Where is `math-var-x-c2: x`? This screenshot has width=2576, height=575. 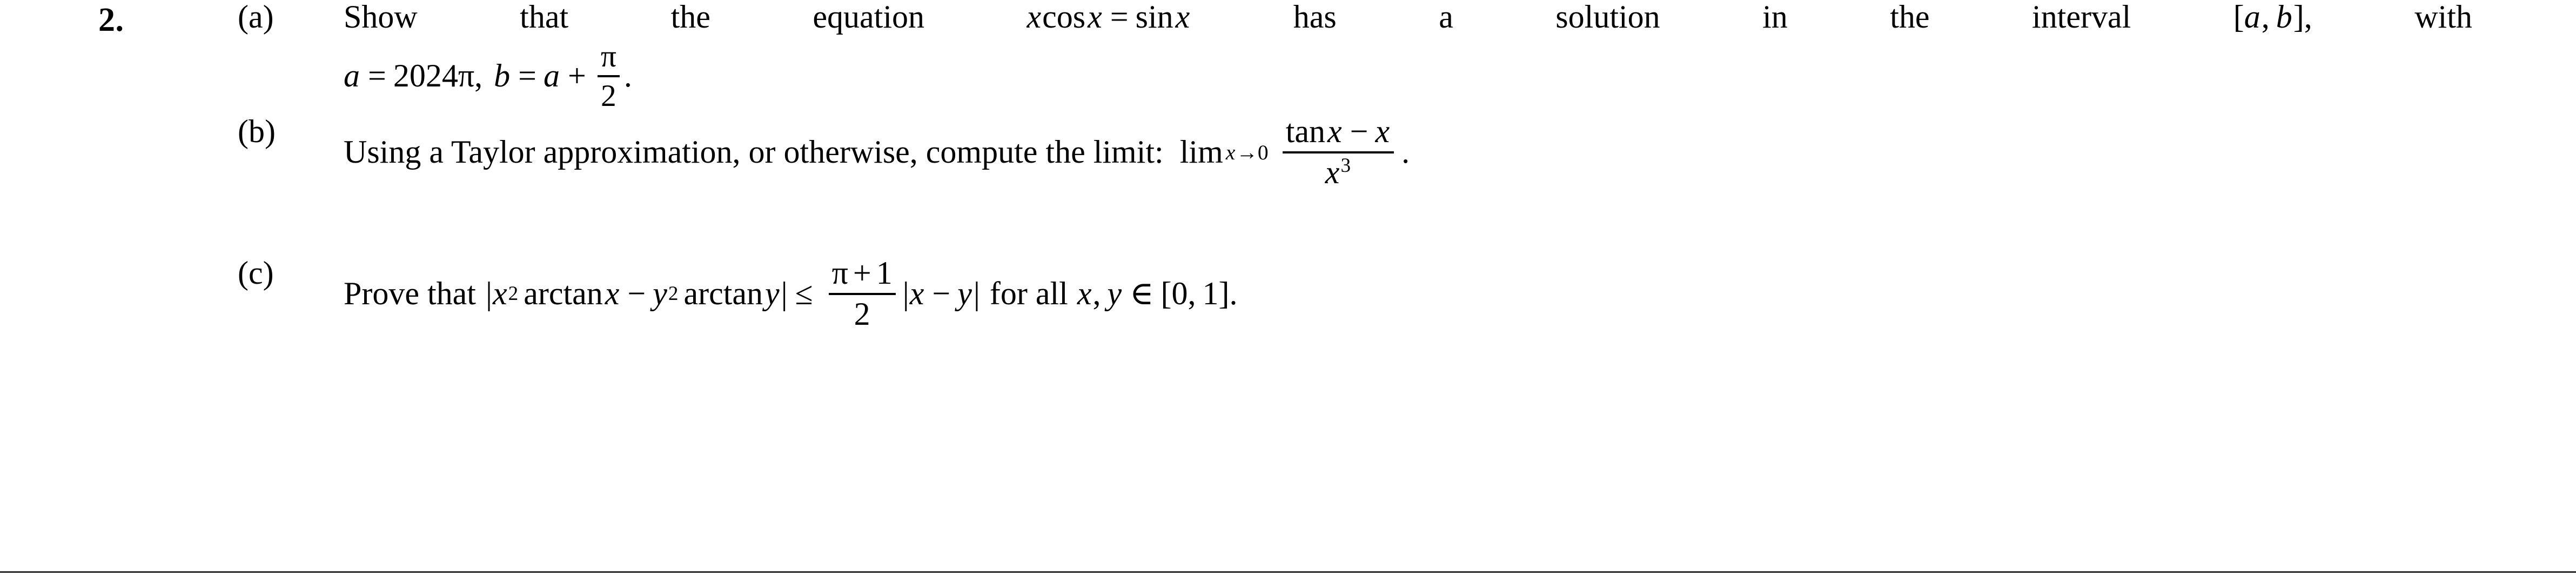
math-var-x-c2: x is located at coordinates (612, 293).